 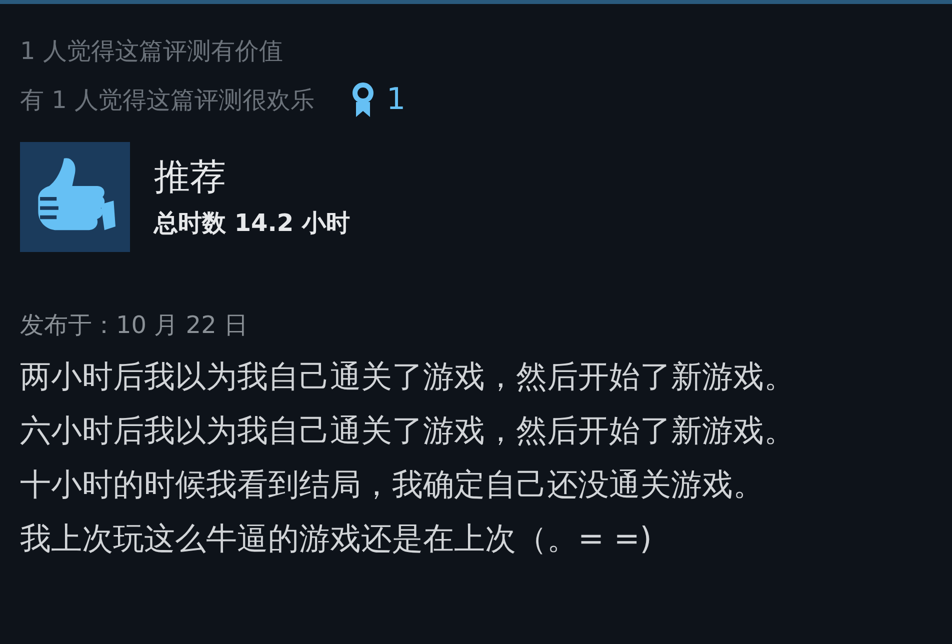 What do you see at coordinates (152, 51) in the screenshot?
I see `helpful-count-text: 1 人觉得这篇评测有价值` at bounding box center [152, 51].